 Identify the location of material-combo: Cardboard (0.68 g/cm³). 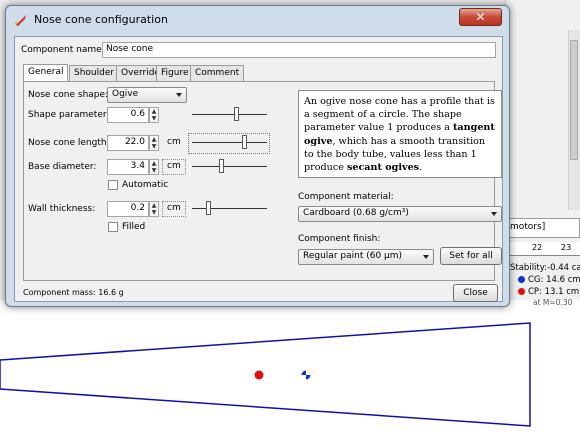
(400, 214).